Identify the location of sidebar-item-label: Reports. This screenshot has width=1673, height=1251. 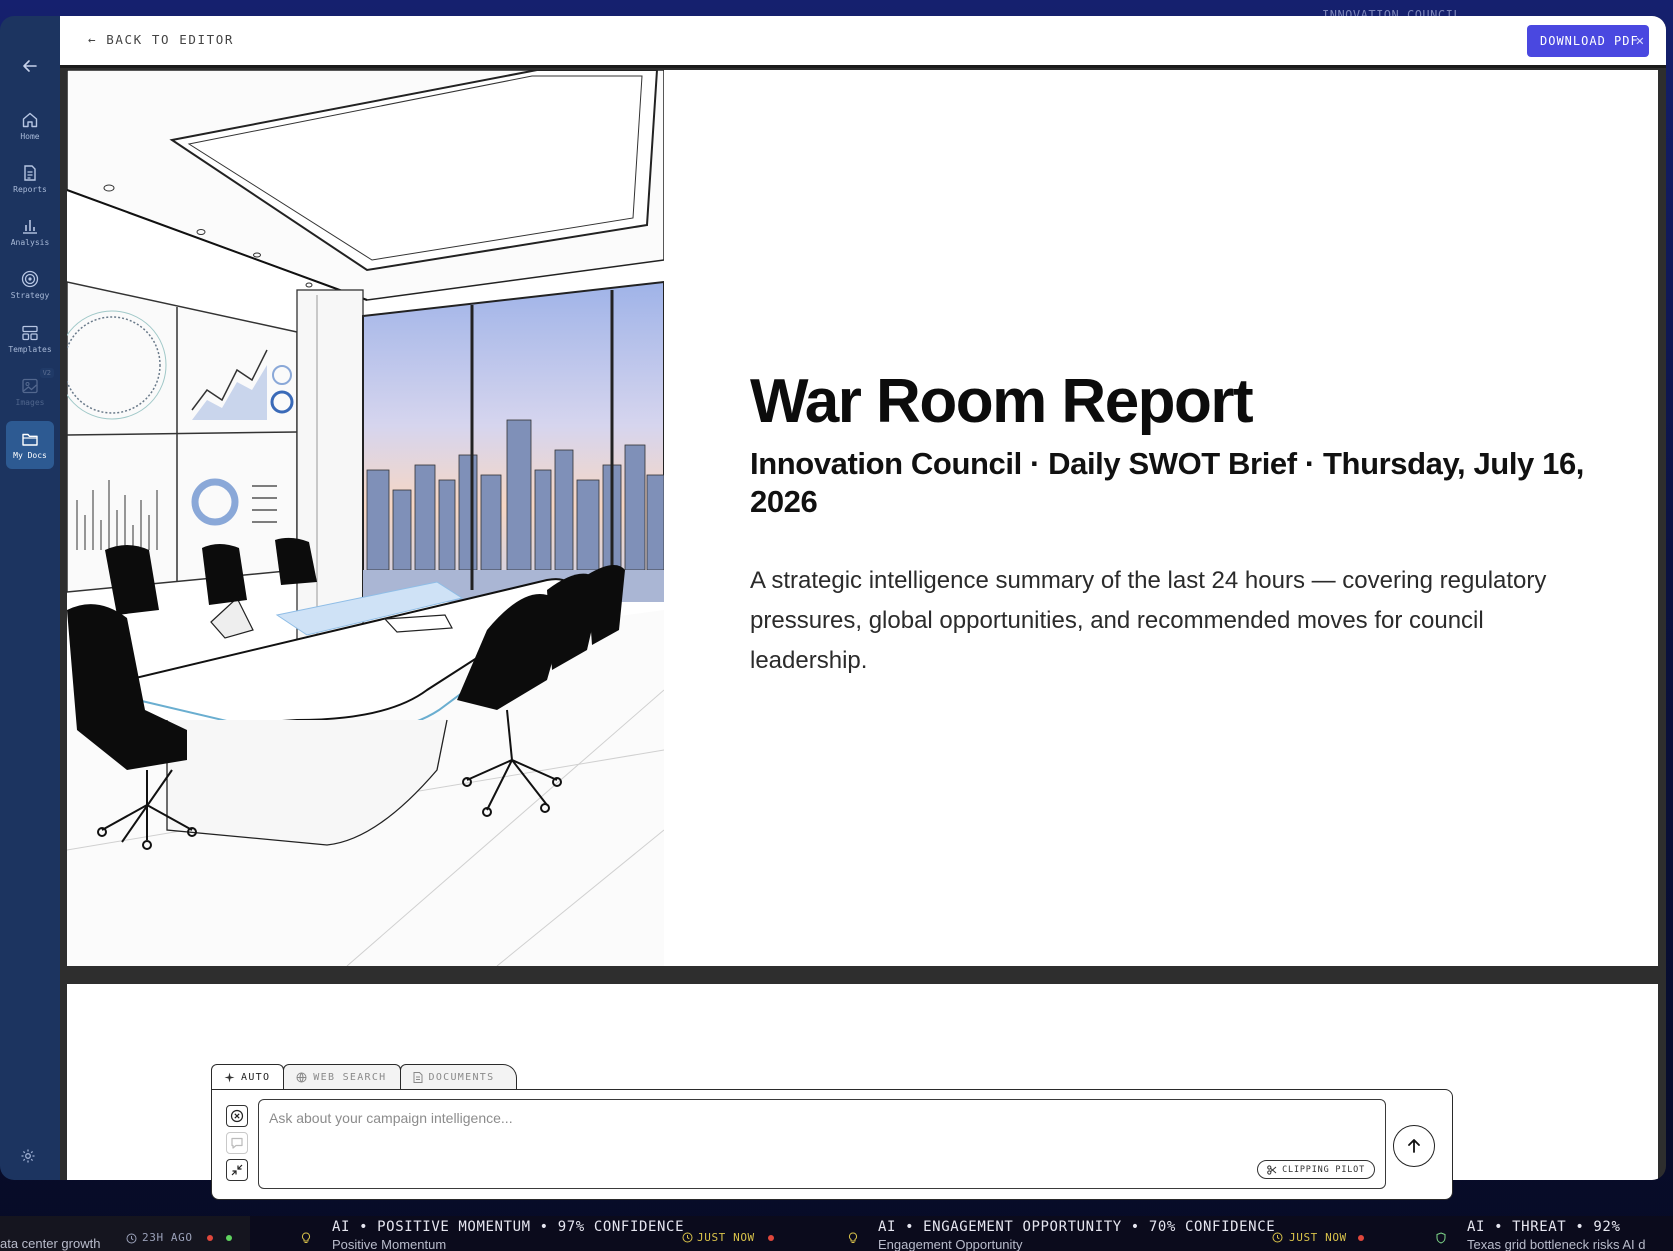
(30, 189).